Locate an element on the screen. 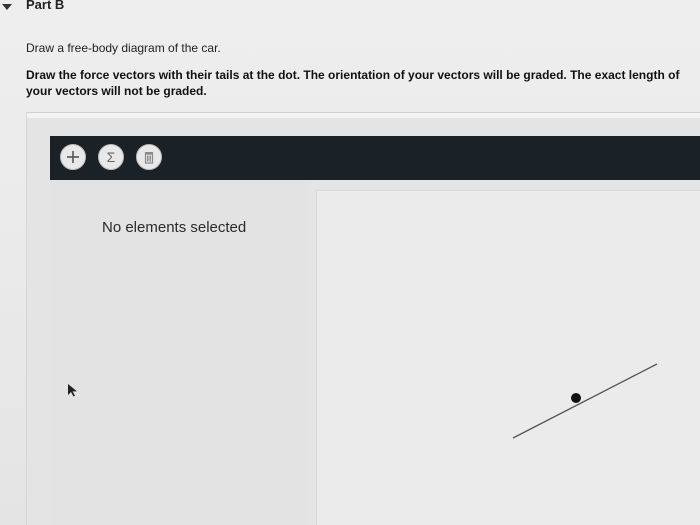 The width and height of the screenshot is (700, 525). canvas-svg is located at coordinates (585, 401).